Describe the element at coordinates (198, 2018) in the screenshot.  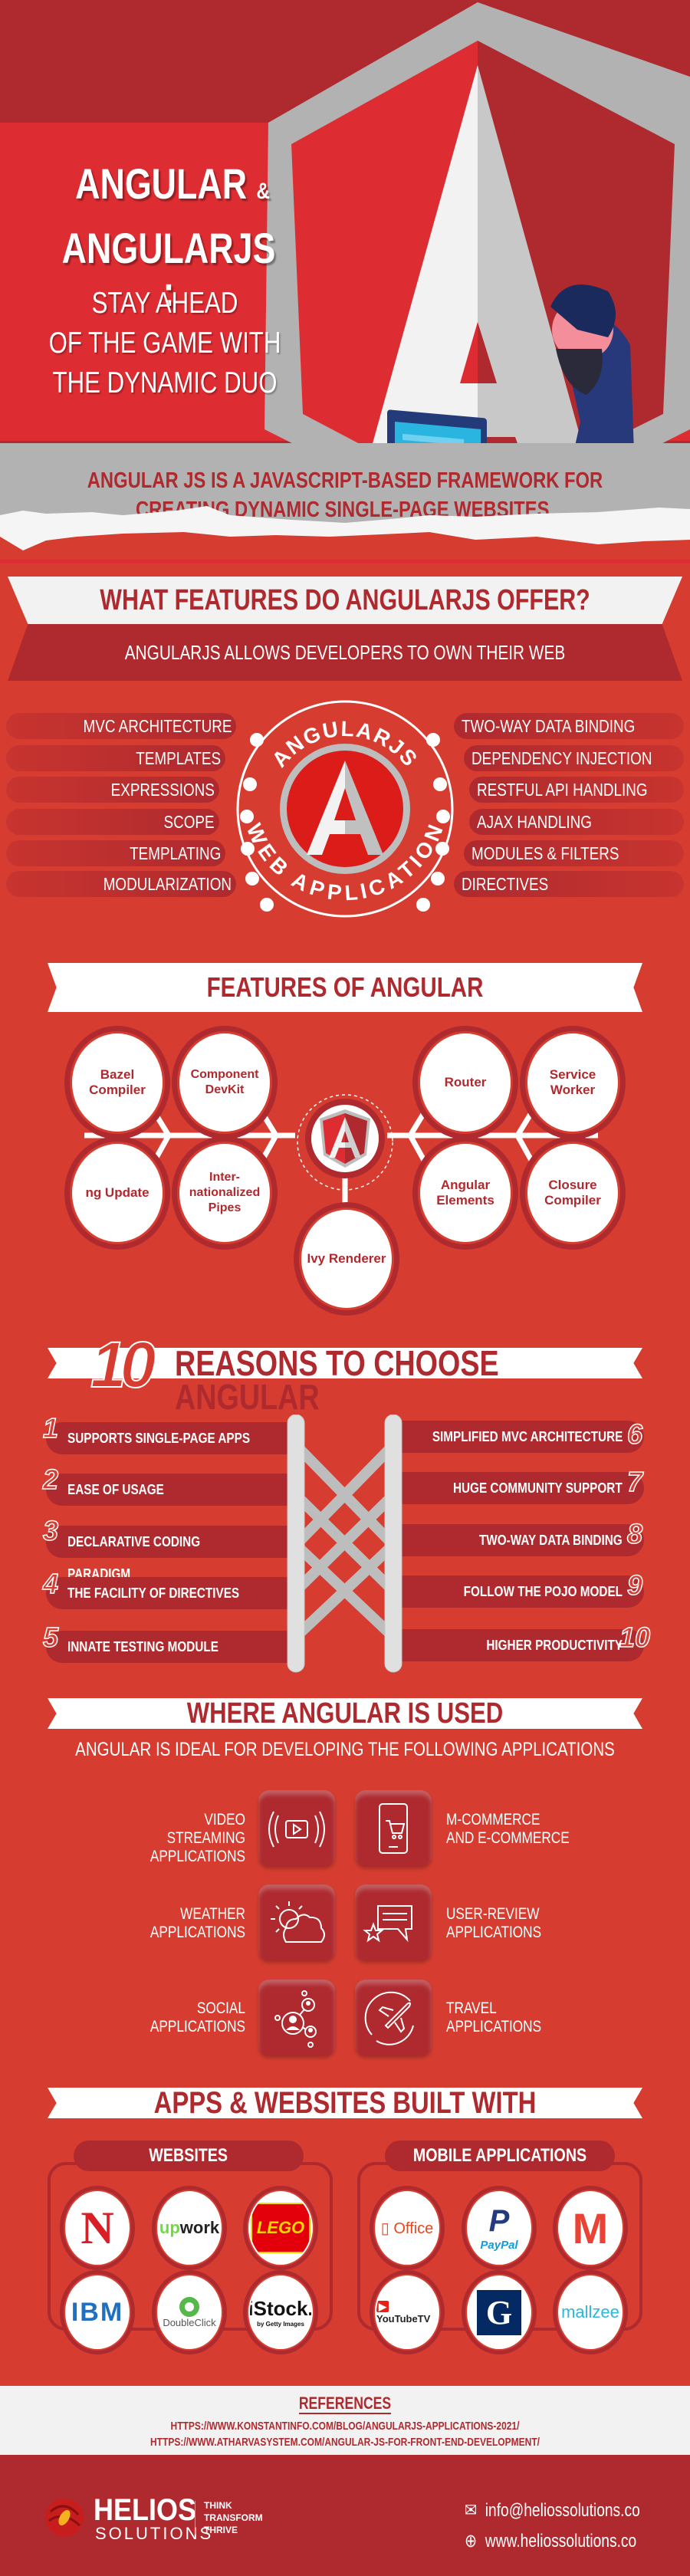
I see `use-label: SOCIAL APPLICATIONS` at that location.